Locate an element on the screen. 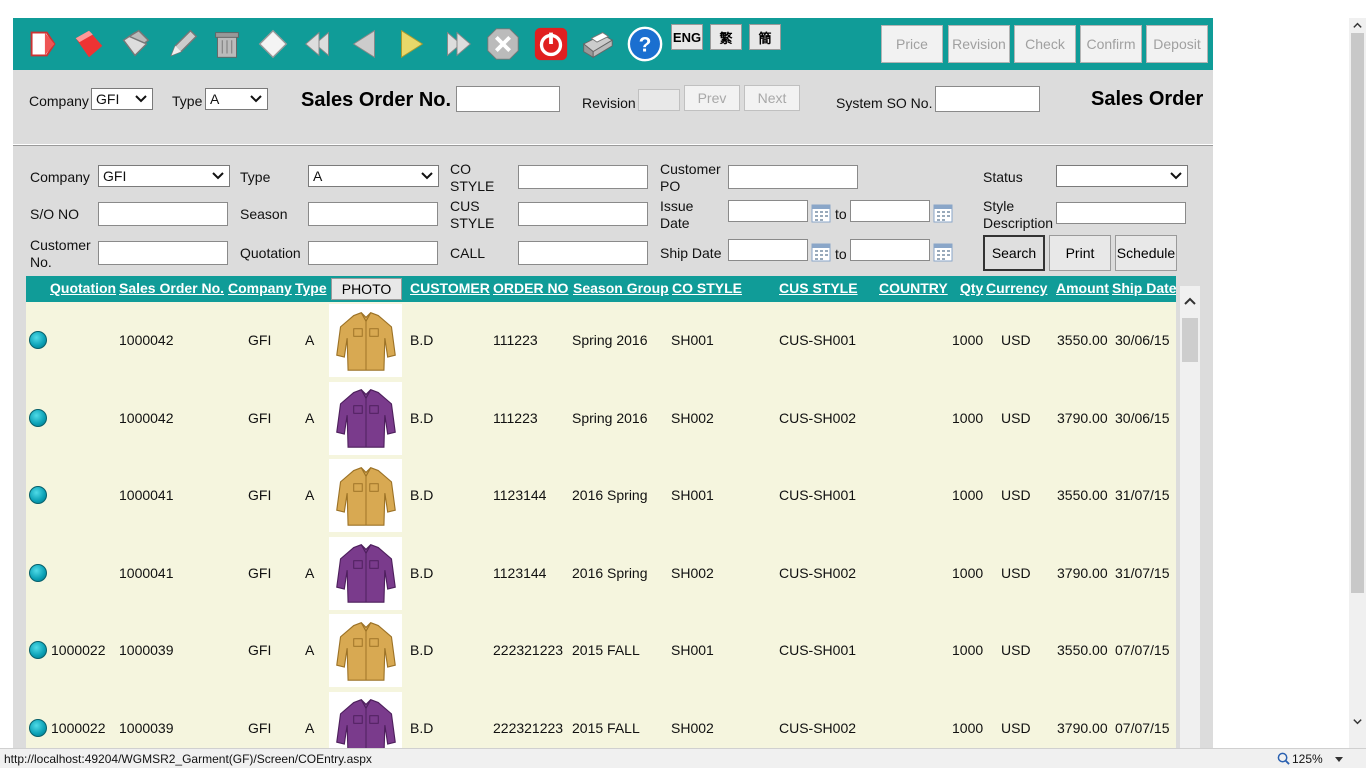  col-order-no: ORDER NO is located at coordinates (530, 288).